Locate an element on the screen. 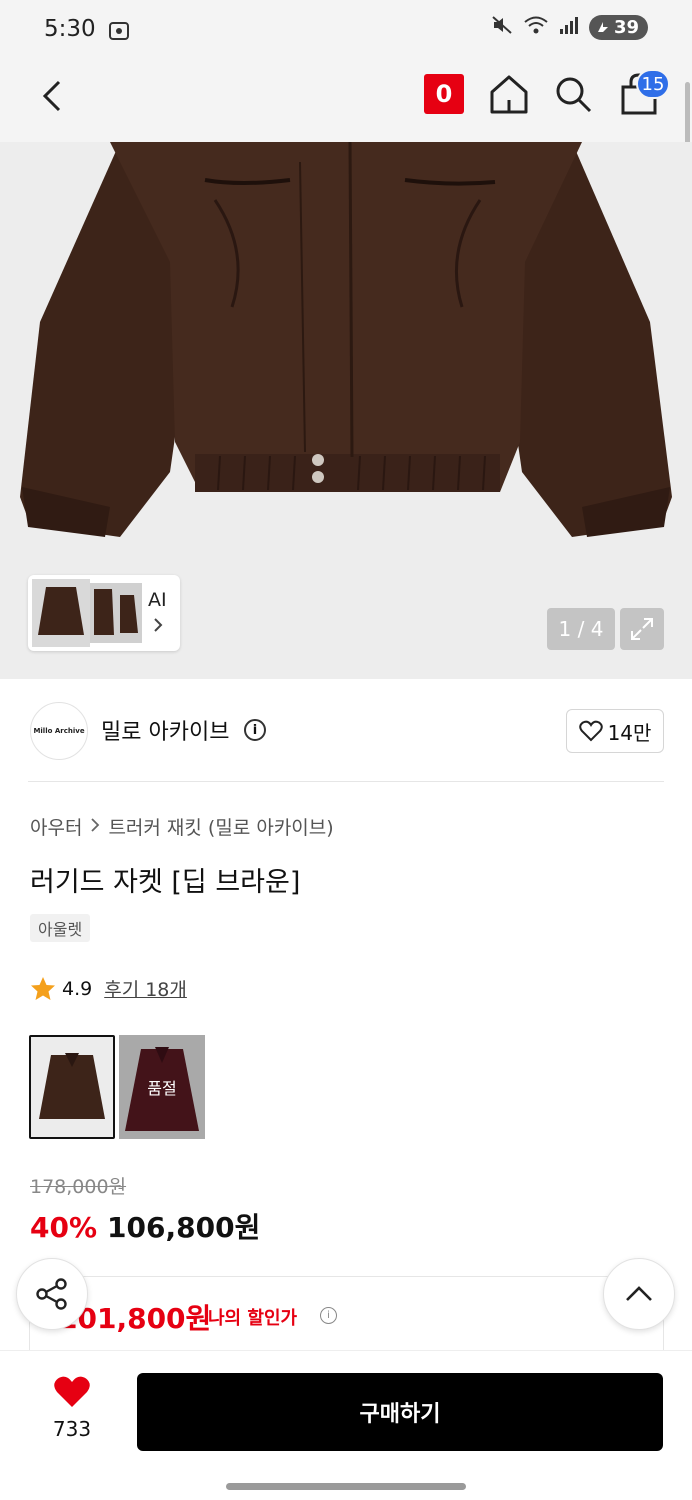 The height and width of the screenshot is (1500, 692). rating-score: 4.9 is located at coordinates (77, 988).